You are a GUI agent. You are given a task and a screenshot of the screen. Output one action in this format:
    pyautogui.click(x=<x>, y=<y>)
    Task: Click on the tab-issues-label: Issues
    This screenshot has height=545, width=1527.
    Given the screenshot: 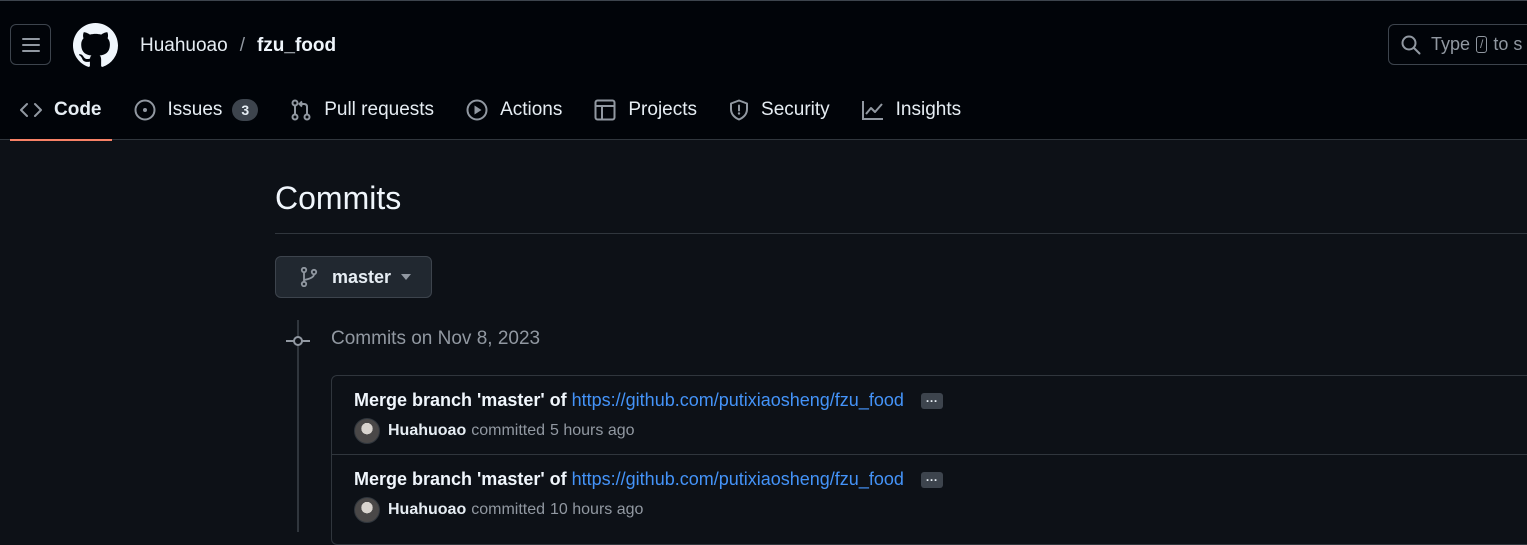 What is the action you would take?
    pyautogui.click(x=195, y=109)
    